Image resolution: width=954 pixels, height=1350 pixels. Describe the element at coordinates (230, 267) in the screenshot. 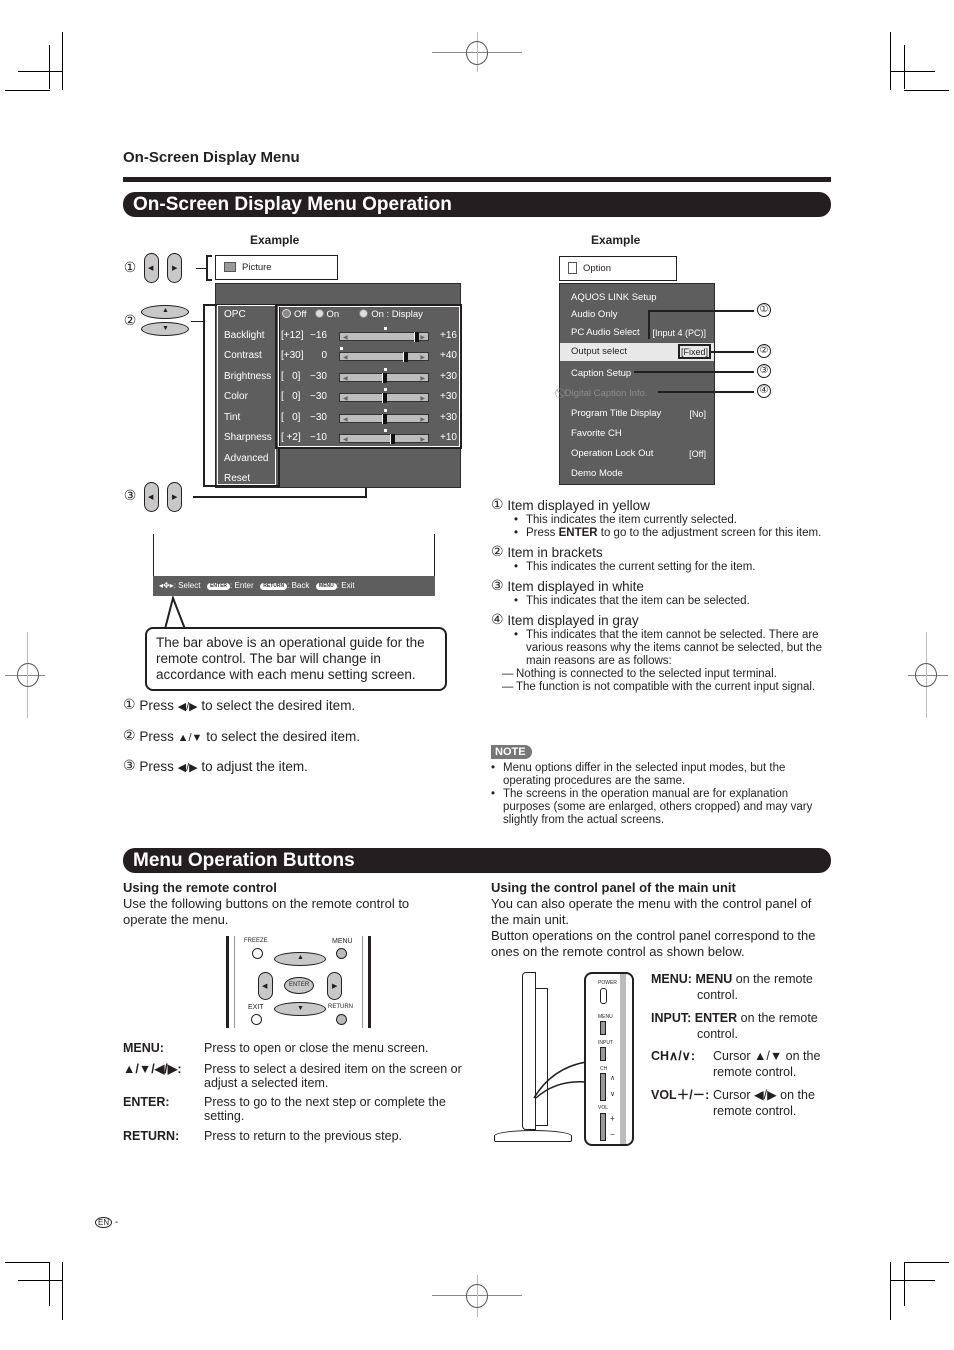

I see `picture-icon` at that location.